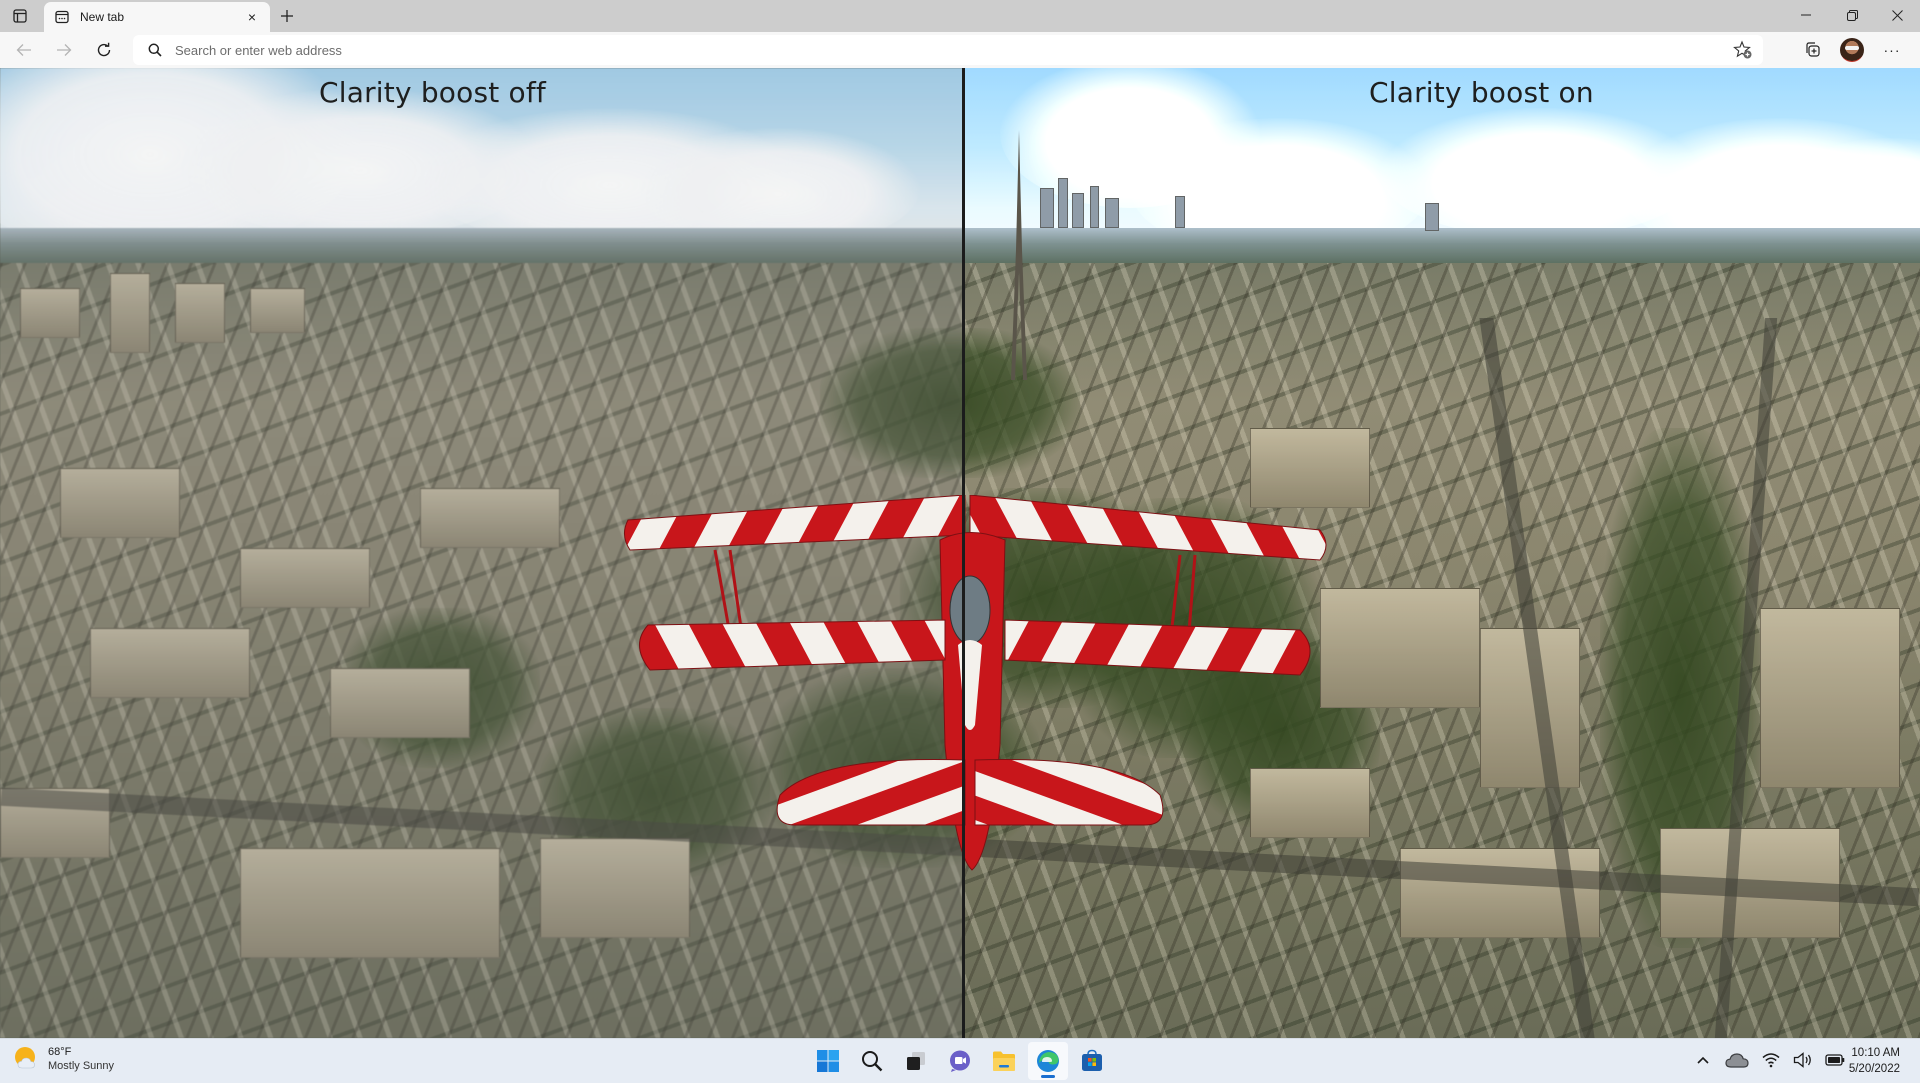 This screenshot has width=1920, height=1083. I want to click on new-tab-page-icon, so click(62, 17).